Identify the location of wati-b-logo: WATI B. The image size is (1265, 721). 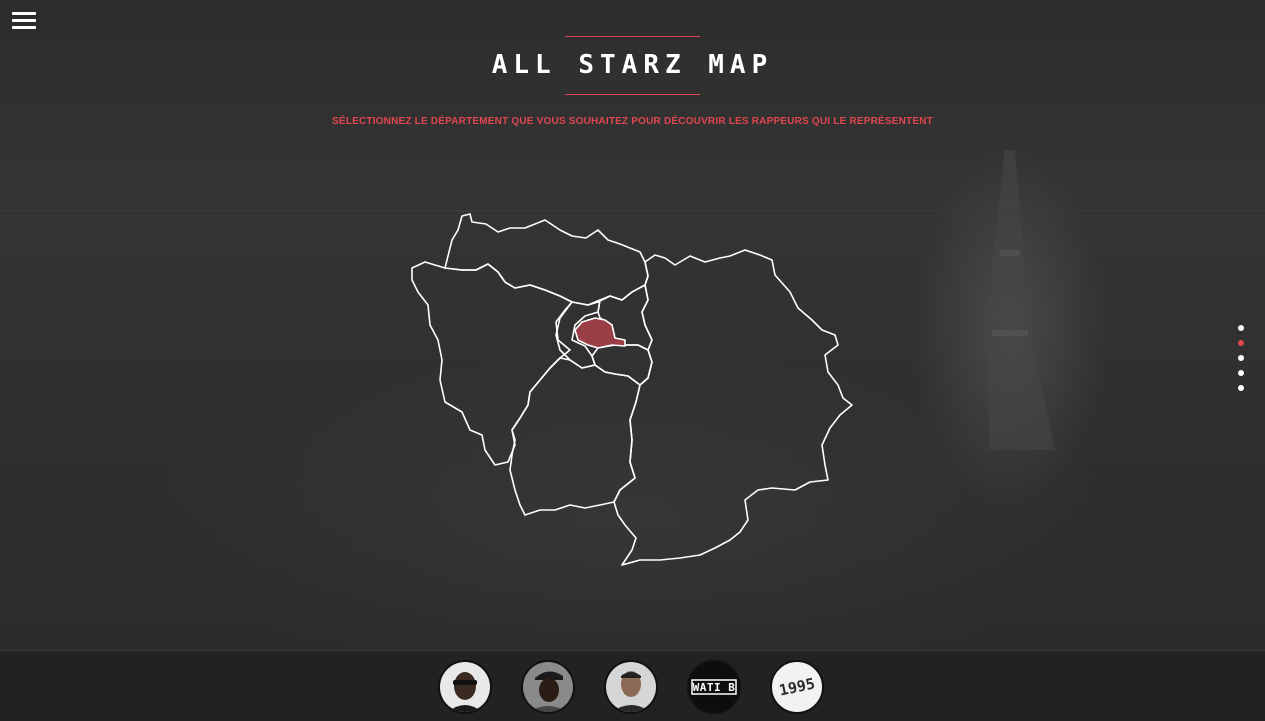
(714, 687).